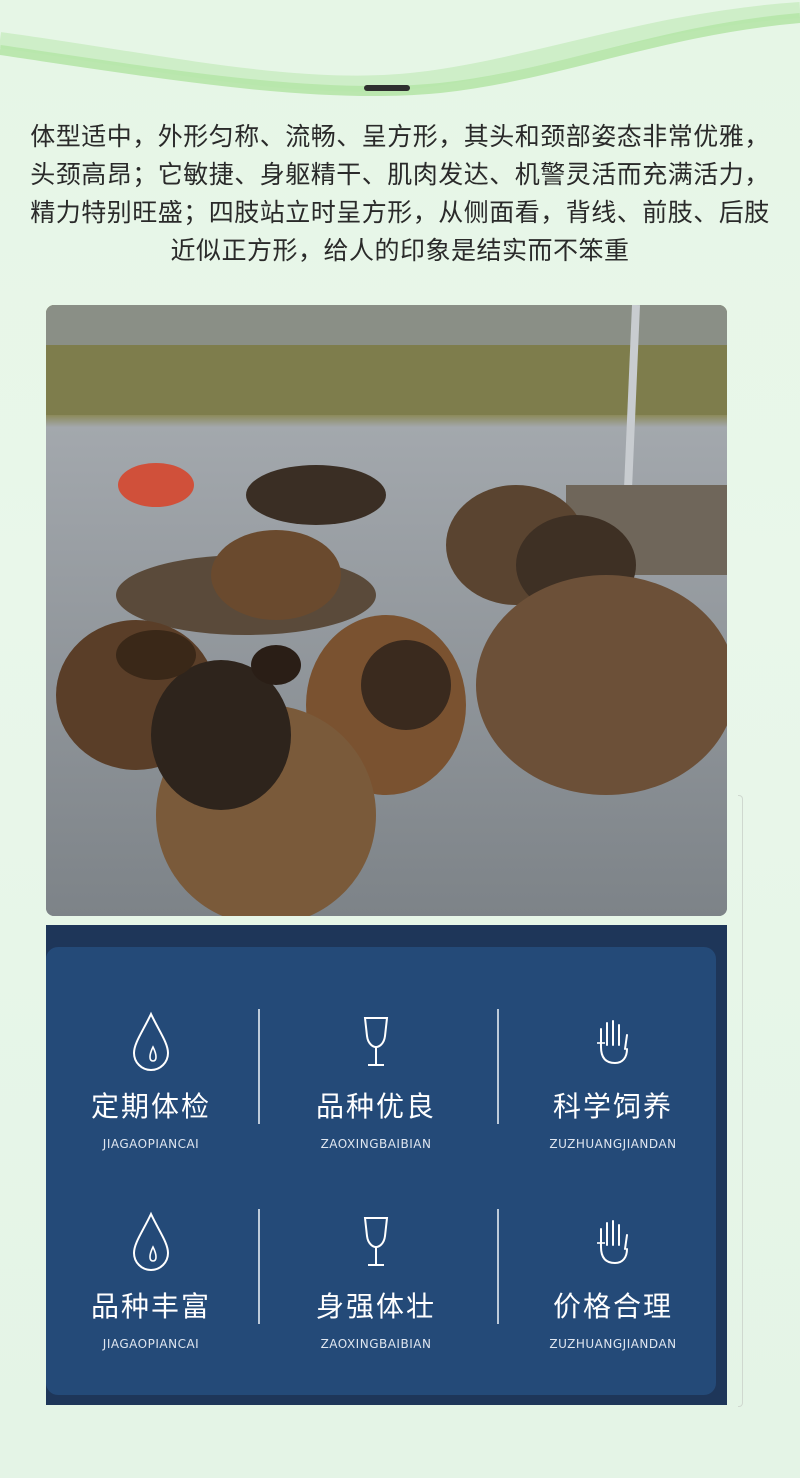  Describe the element at coordinates (613, 1279) in the screenshot. I see `feature-item: 价格合理 ZUZHUANGJIANDAN` at that location.